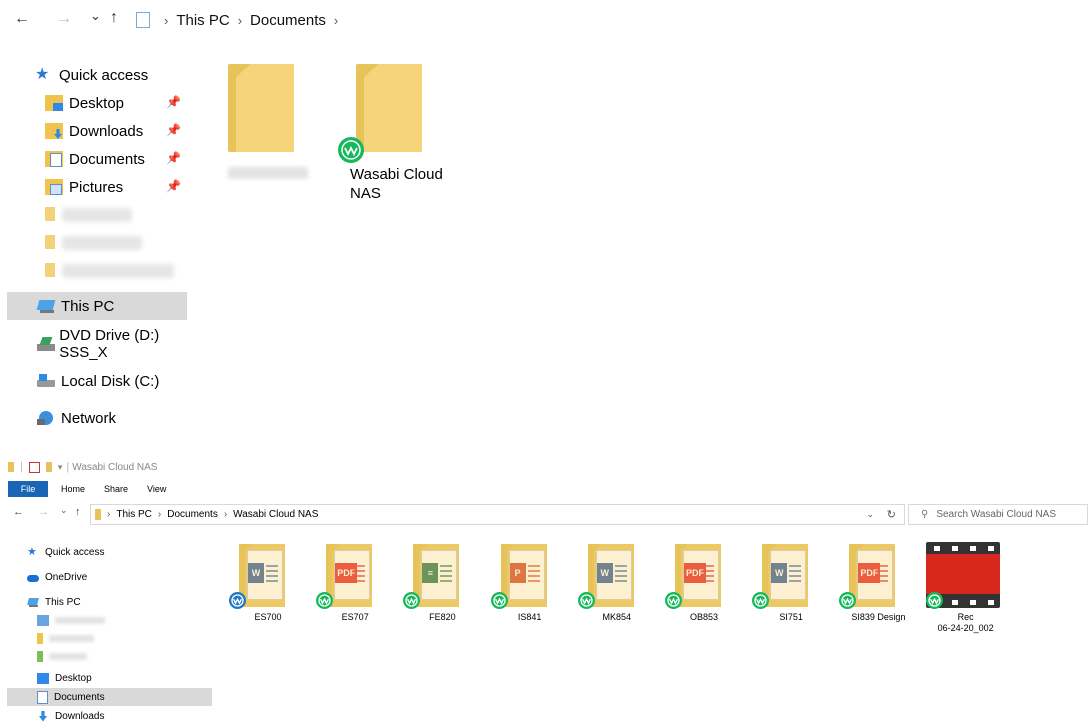  Describe the element at coordinates (43, 716) in the screenshot. I see `downloads-icon` at that location.